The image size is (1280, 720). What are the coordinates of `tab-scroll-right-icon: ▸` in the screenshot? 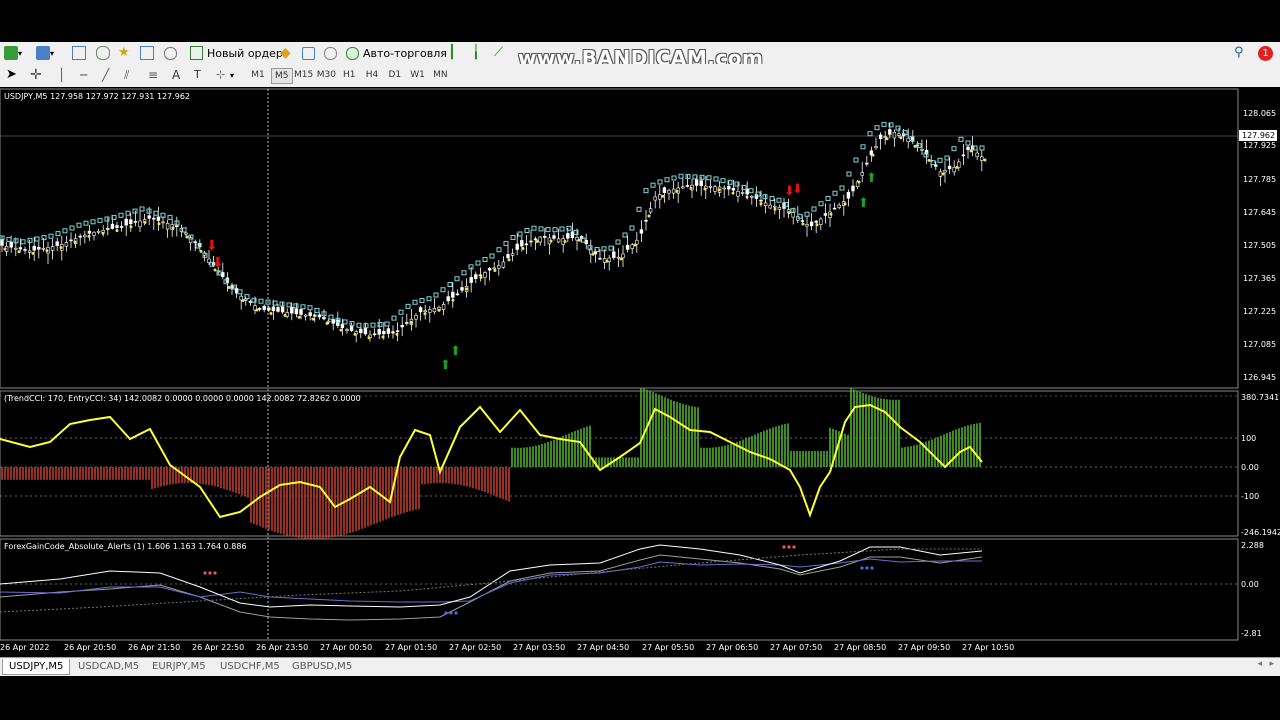 It's located at (1271, 664).